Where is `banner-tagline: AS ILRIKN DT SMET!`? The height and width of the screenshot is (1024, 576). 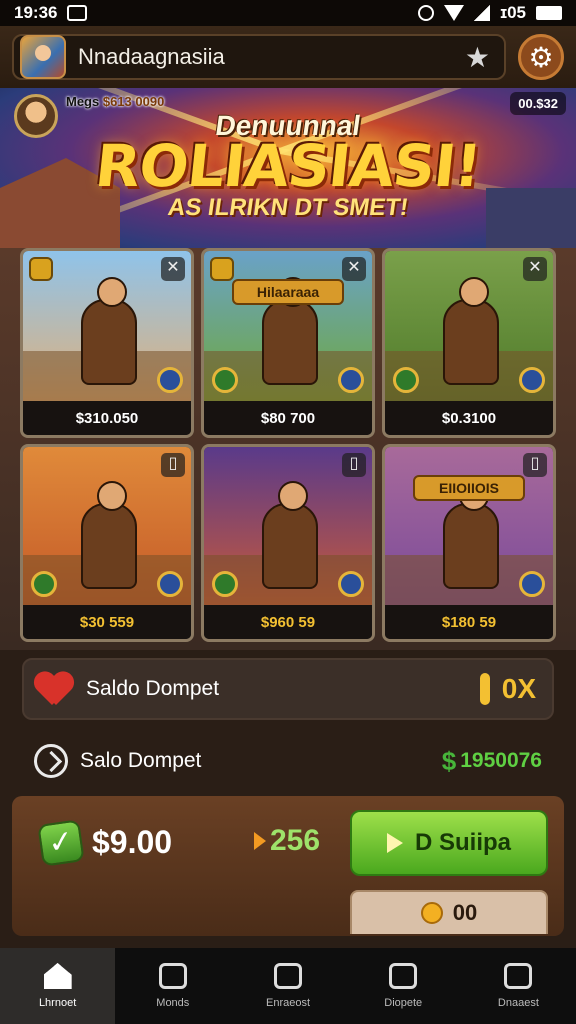
banner-tagline: AS ILRIKN DT SMET! is located at coordinates (288, 207).